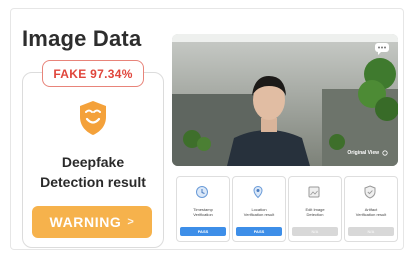  I want to click on deepfake-mask-shield-icon, so click(93, 118).